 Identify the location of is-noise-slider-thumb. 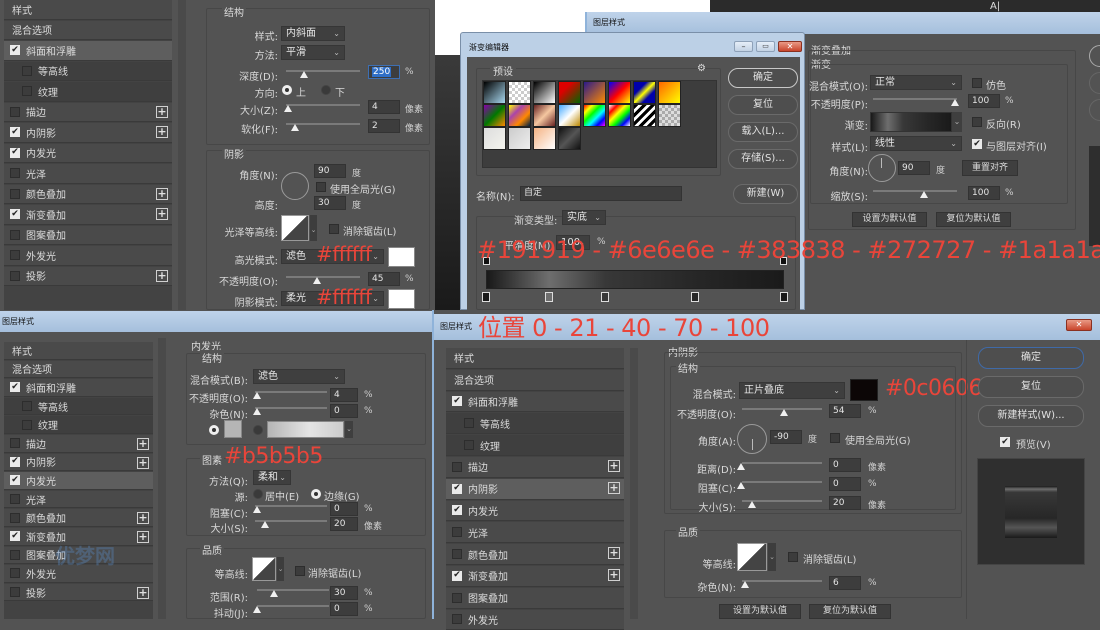
(745, 584).